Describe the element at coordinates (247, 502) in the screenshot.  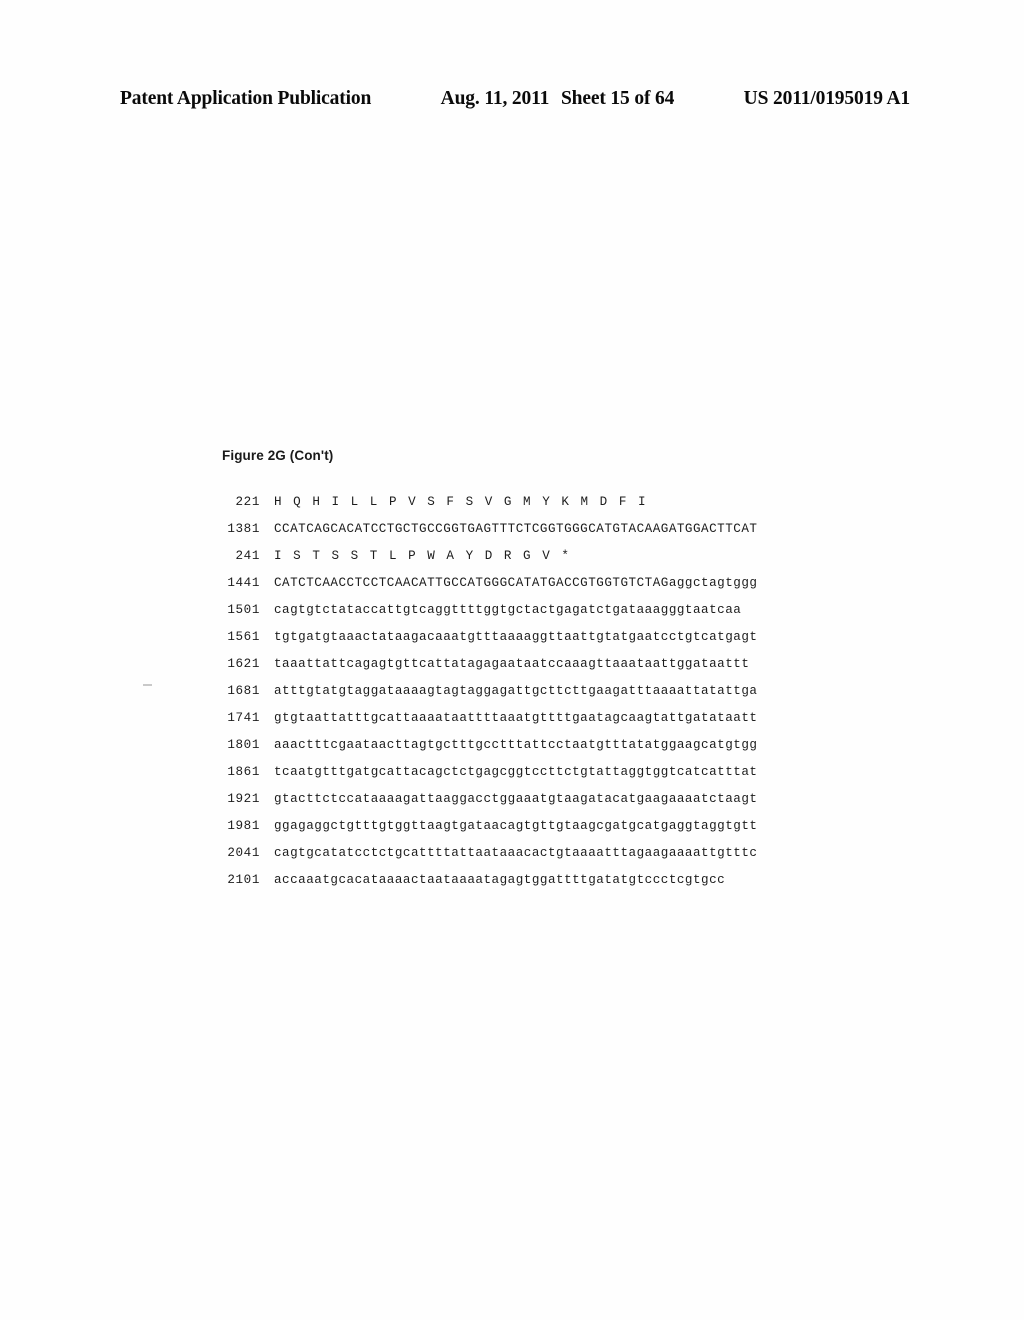
I see `sequence-position-number: 221` at that location.